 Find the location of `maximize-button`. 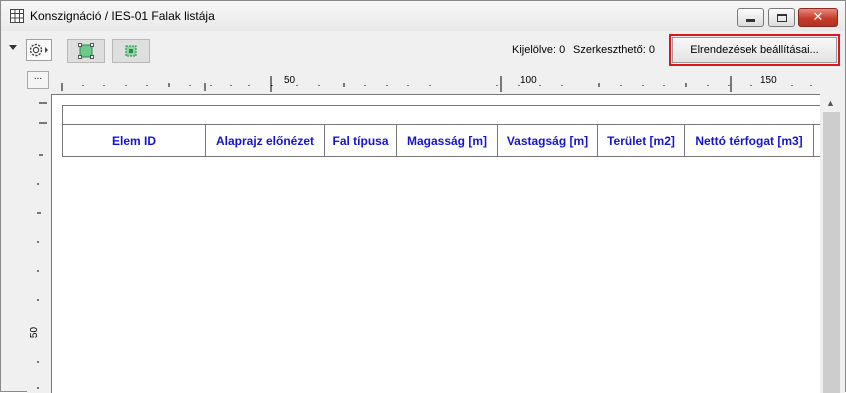

maximize-button is located at coordinates (781, 17).